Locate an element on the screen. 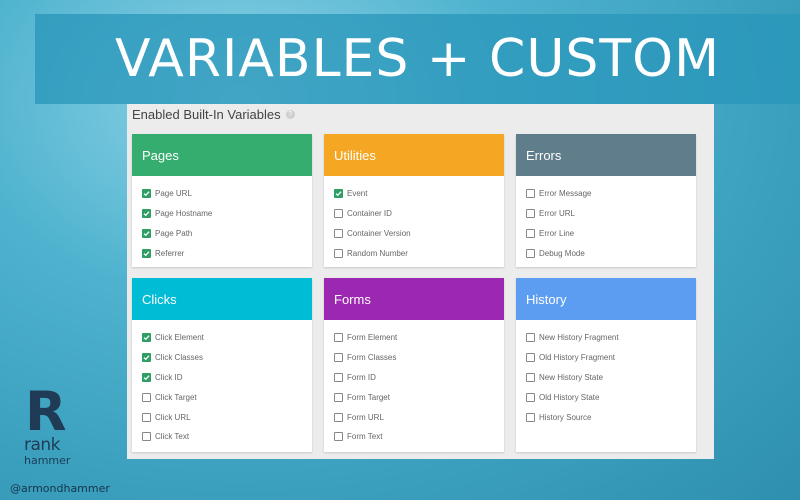  variable-label: Old History State is located at coordinates (569, 397).